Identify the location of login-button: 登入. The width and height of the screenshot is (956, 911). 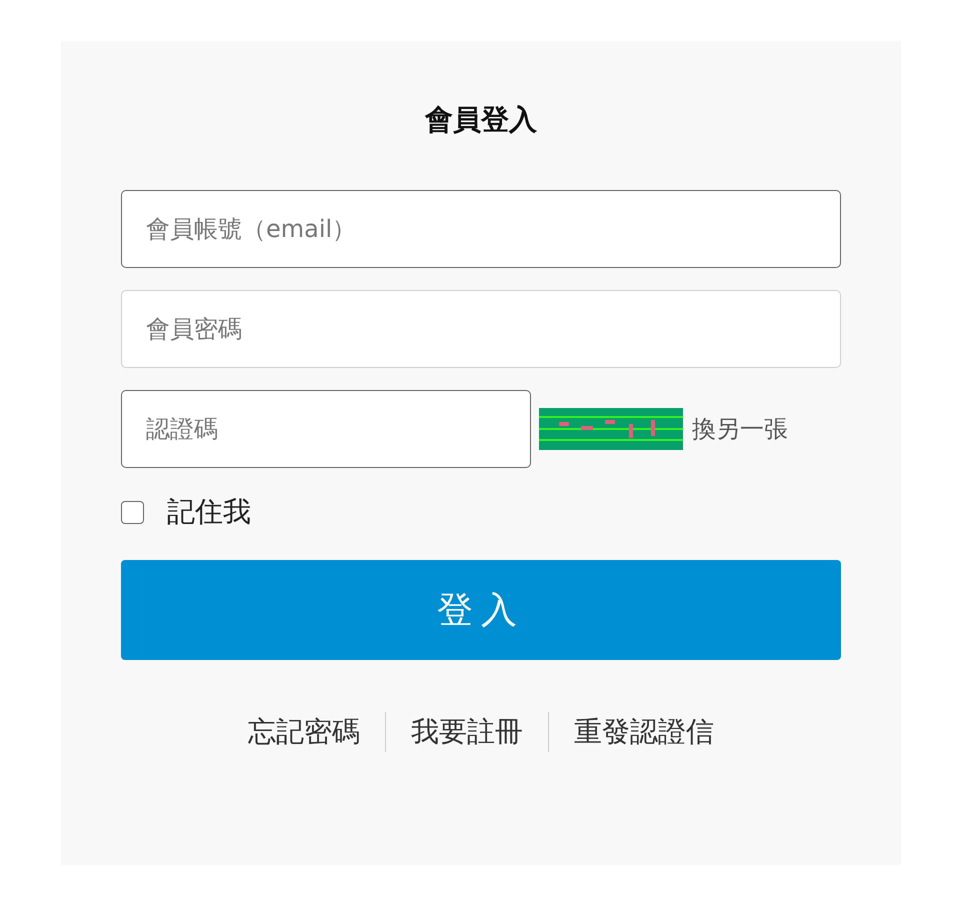
(481, 610).